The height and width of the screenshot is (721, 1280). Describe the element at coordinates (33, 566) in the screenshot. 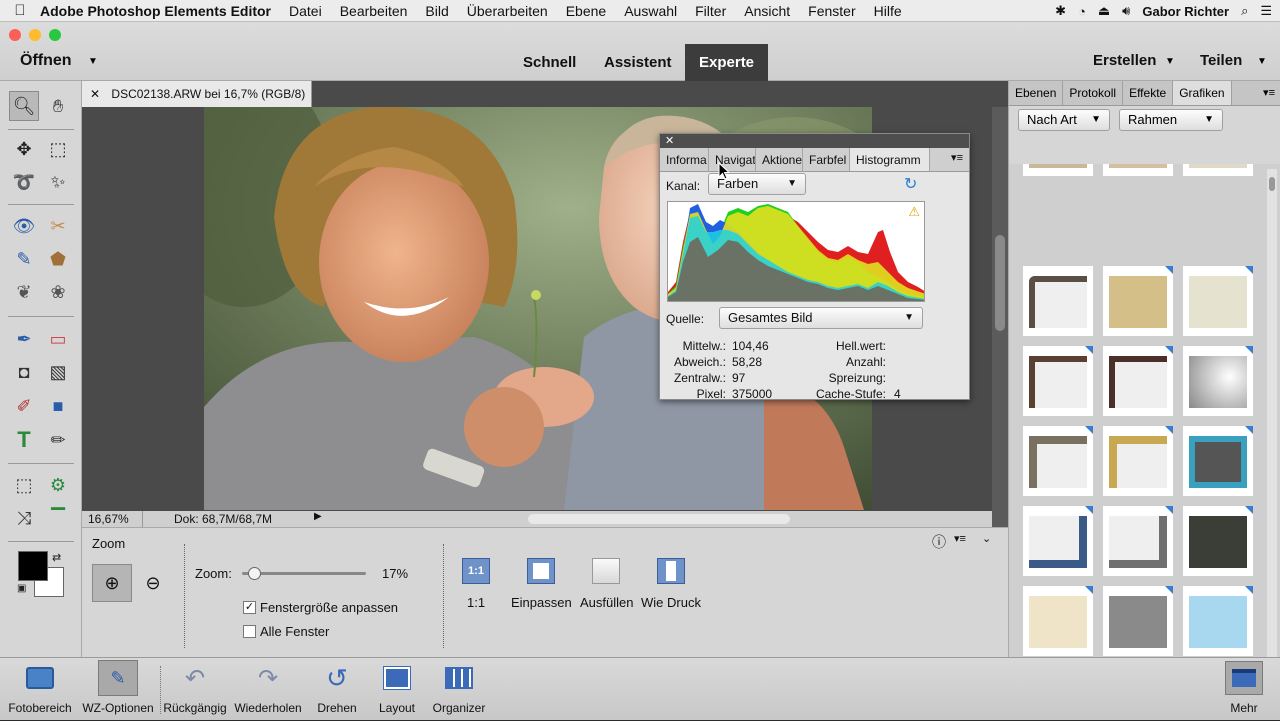

I see `foreground-color-swatch` at that location.